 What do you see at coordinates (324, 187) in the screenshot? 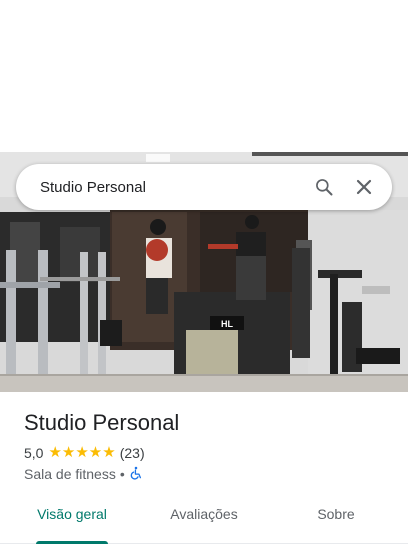
I see `search-icon` at bounding box center [324, 187].